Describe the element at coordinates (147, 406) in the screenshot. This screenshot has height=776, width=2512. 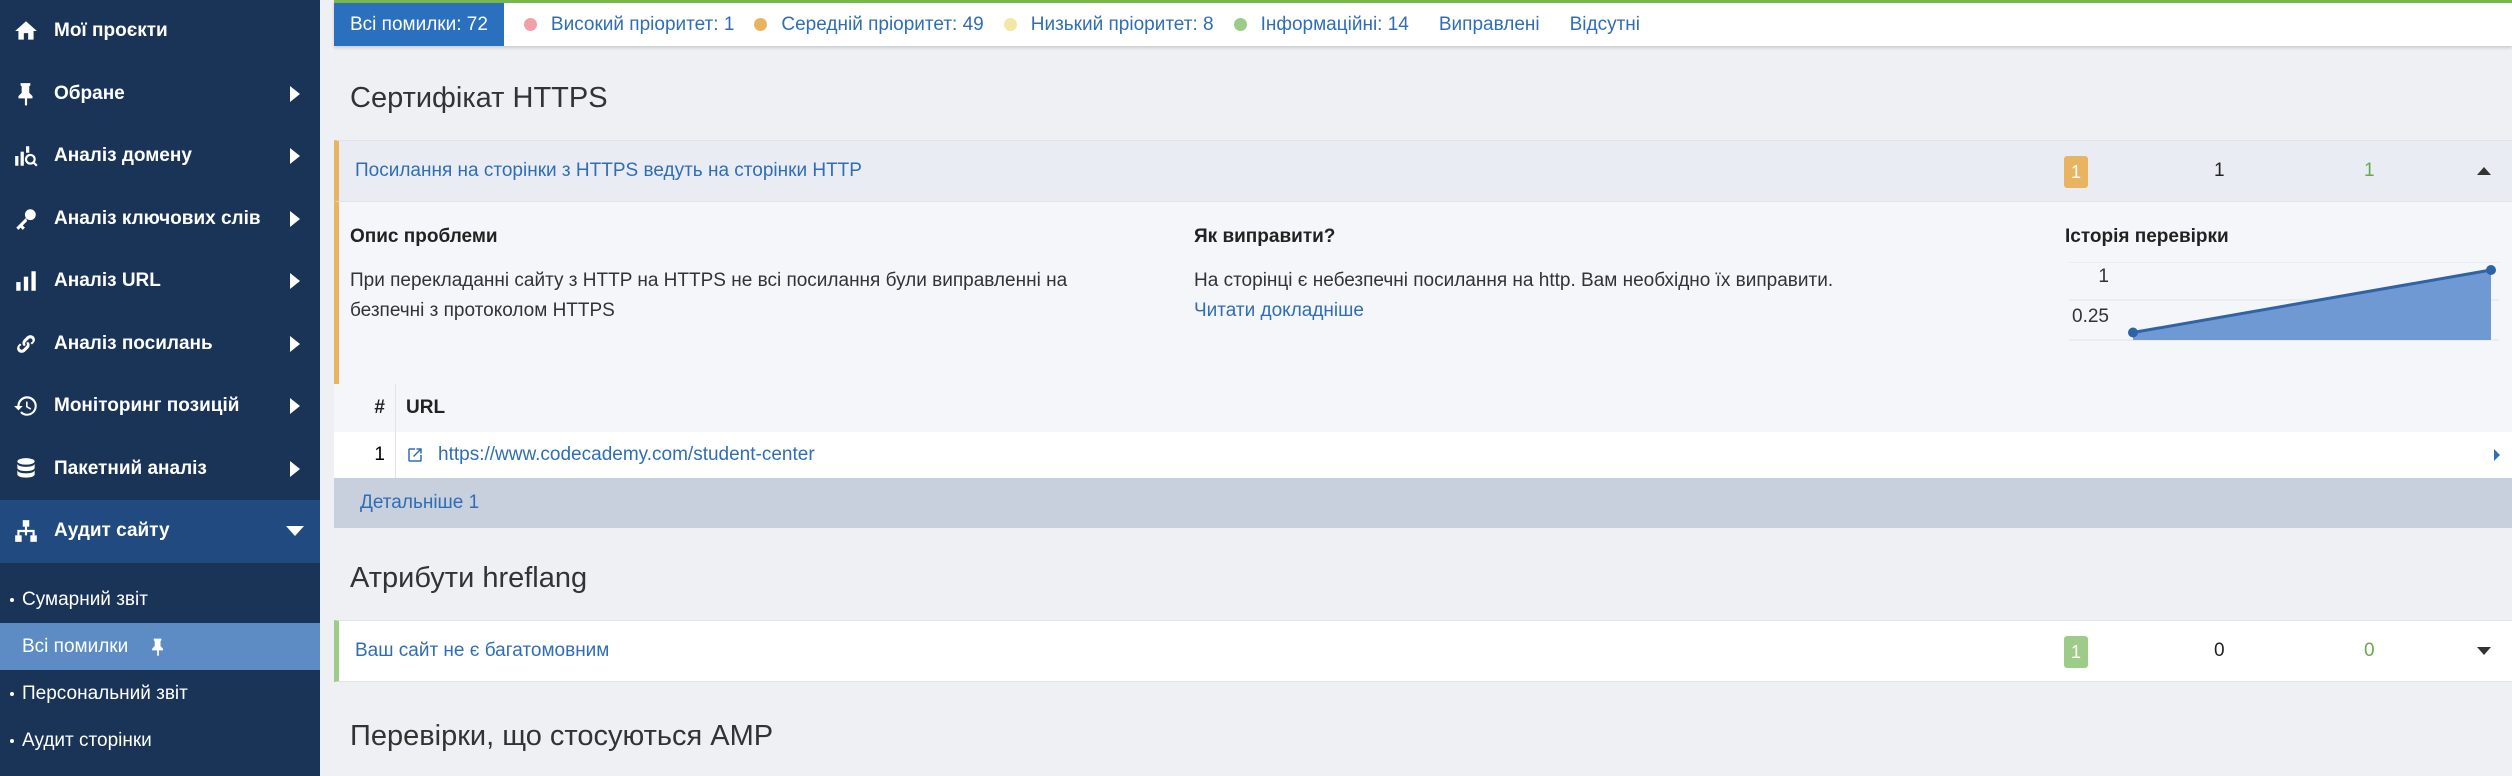
I see `sidebar-item-label: Моніторинг позицій` at that location.